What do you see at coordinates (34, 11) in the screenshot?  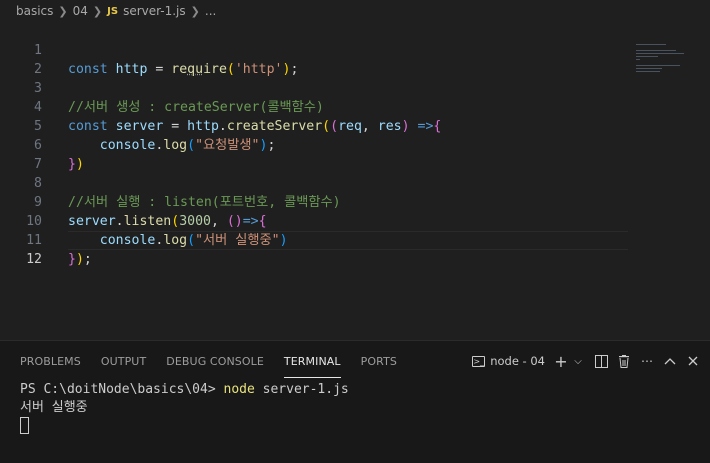 I see `breadcrumb-item-basics: basics` at bounding box center [34, 11].